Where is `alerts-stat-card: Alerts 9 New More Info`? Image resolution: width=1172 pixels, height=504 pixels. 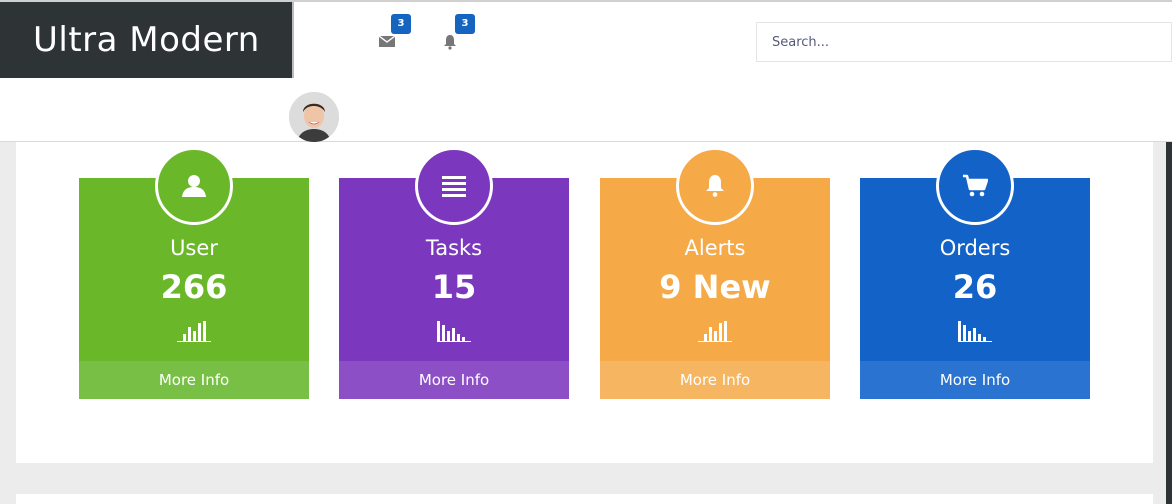 alerts-stat-card: Alerts 9 New More Info is located at coordinates (715, 273).